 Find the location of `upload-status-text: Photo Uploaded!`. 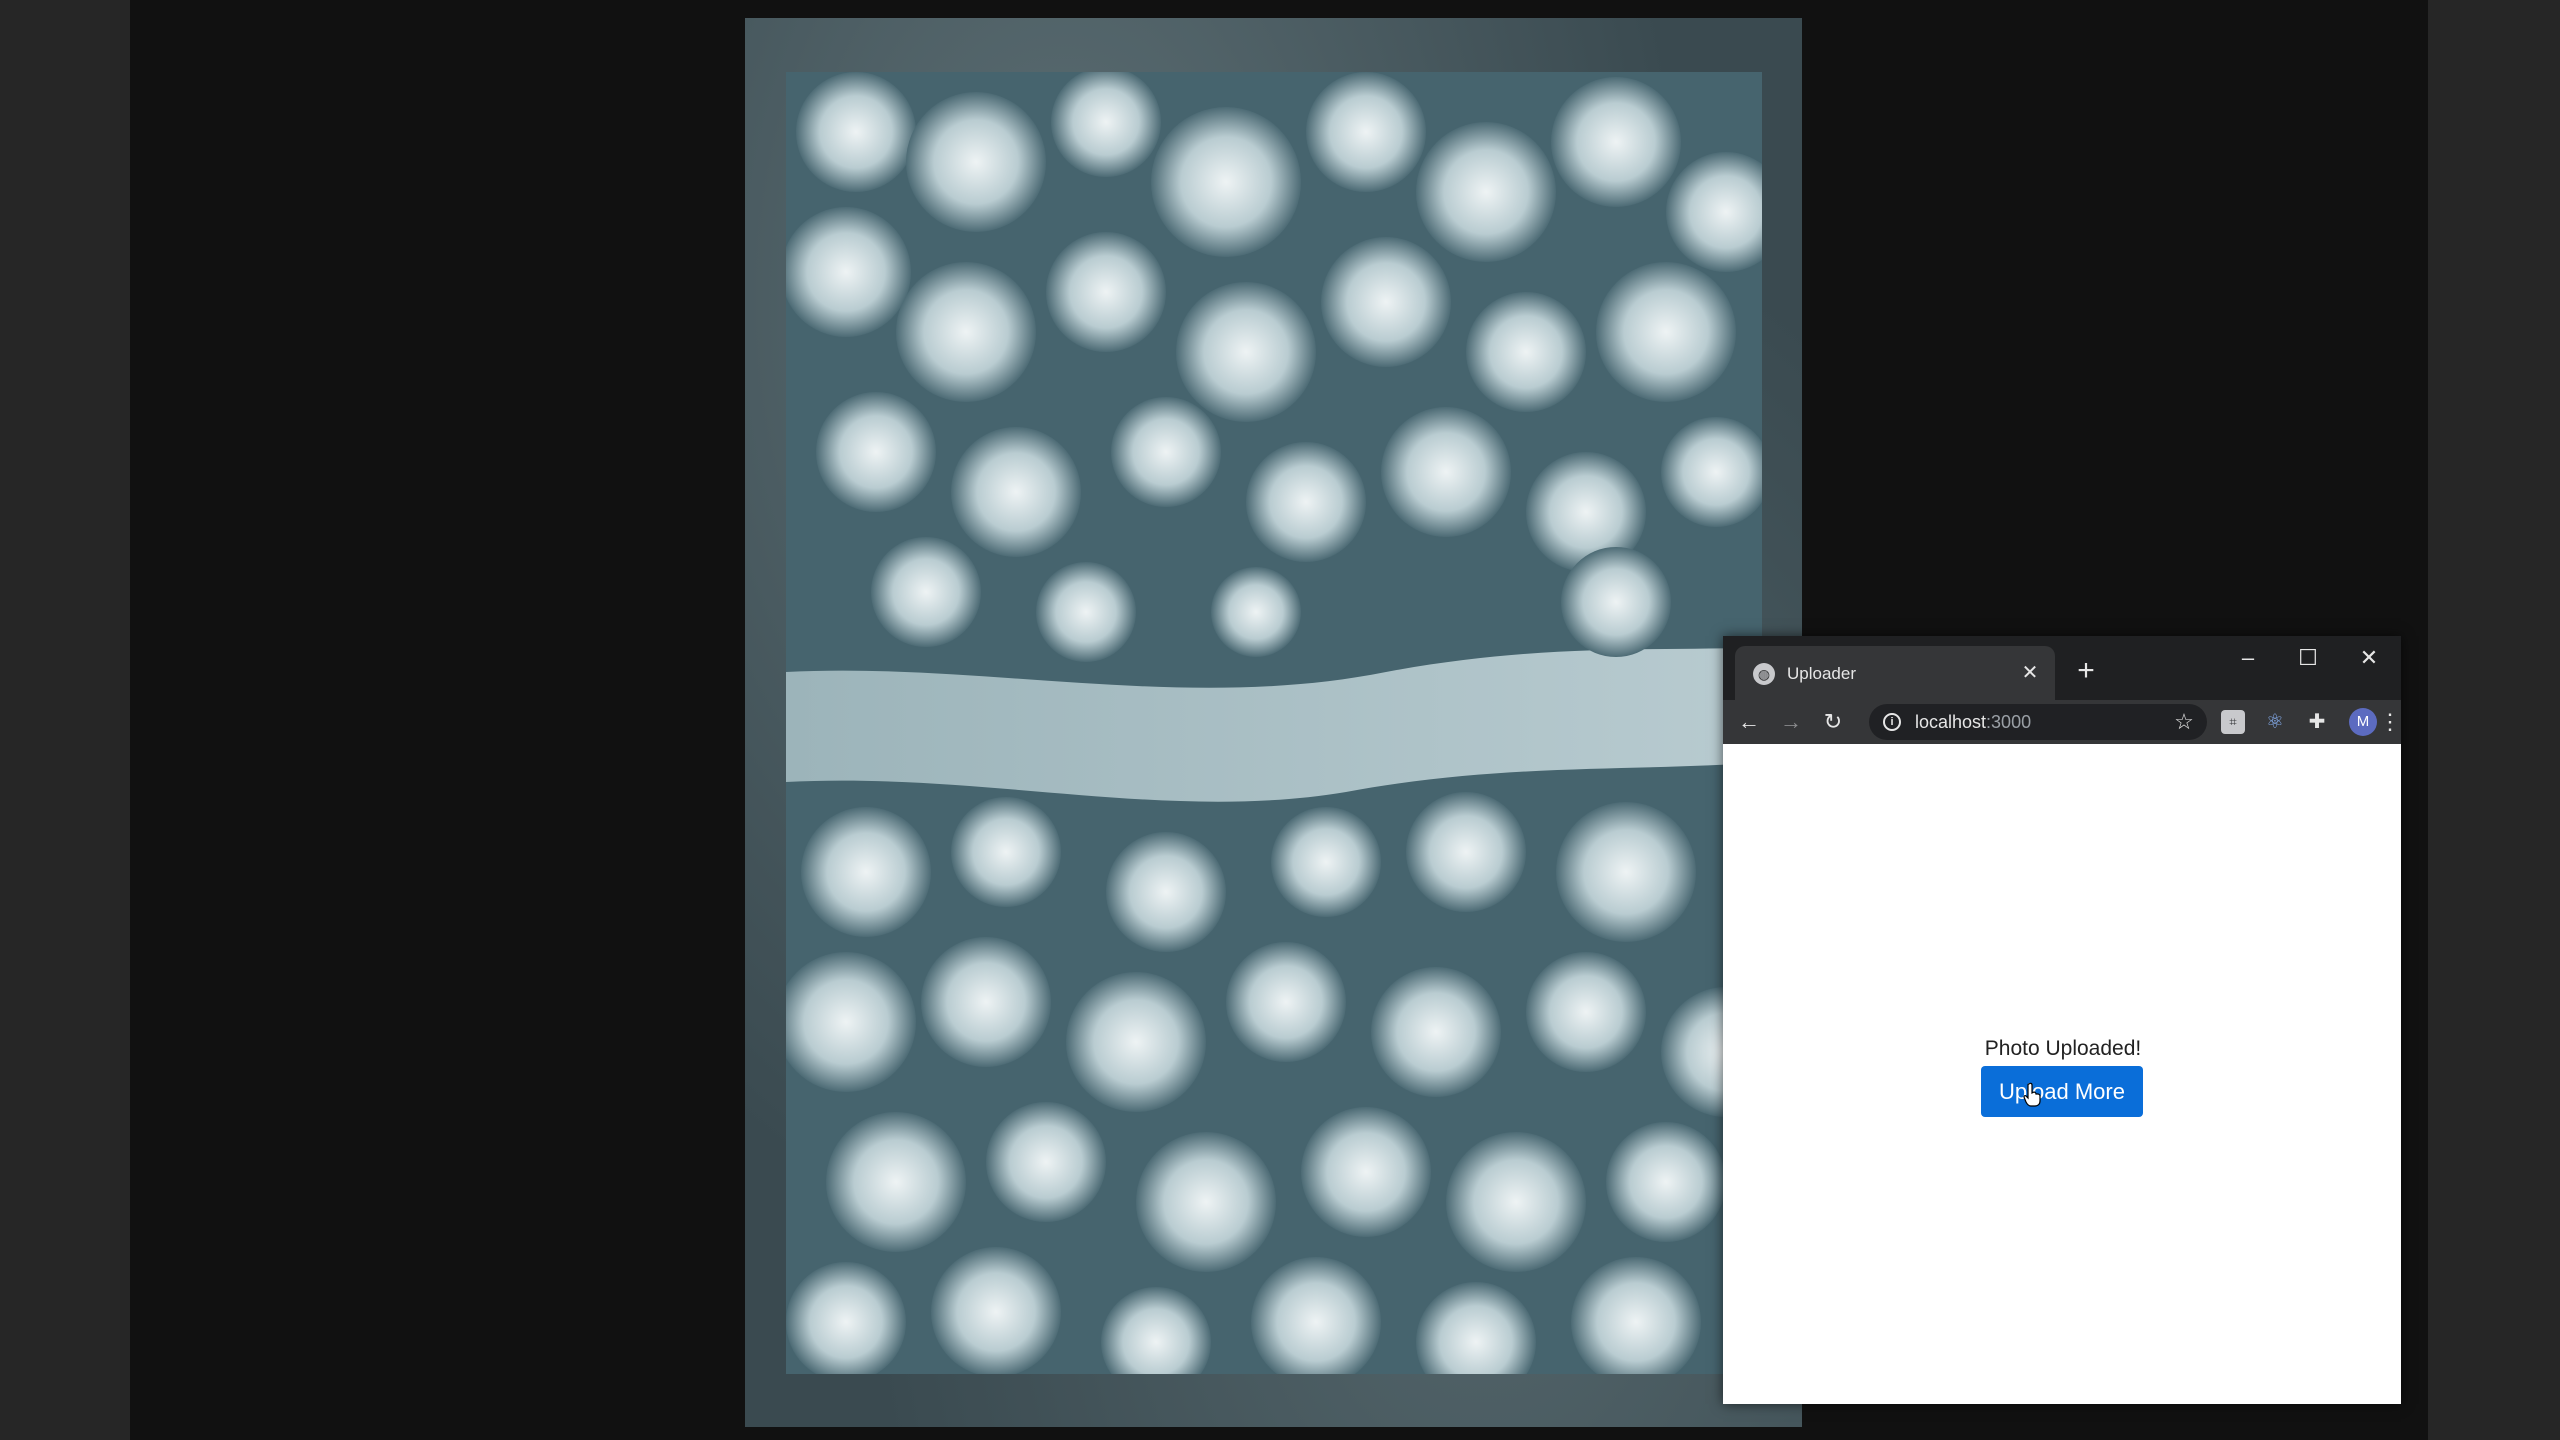

upload-status-text: Photo Uploaded! is located at coordinates (2063, 1048).